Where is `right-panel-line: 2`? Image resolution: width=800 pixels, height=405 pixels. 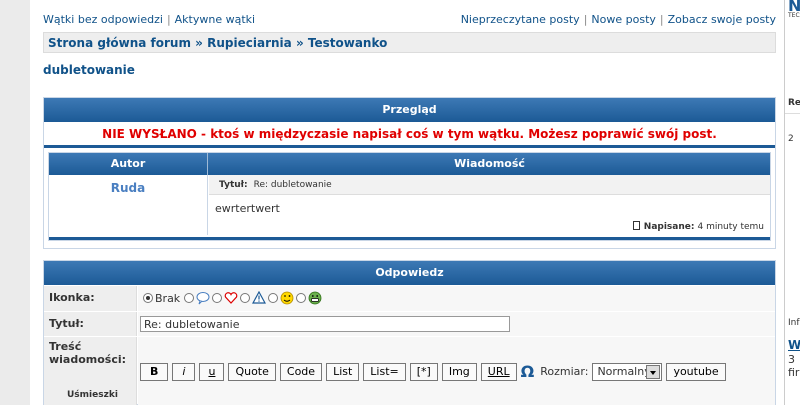 right-panel-line: 2 is located at coordinates (791, 139).